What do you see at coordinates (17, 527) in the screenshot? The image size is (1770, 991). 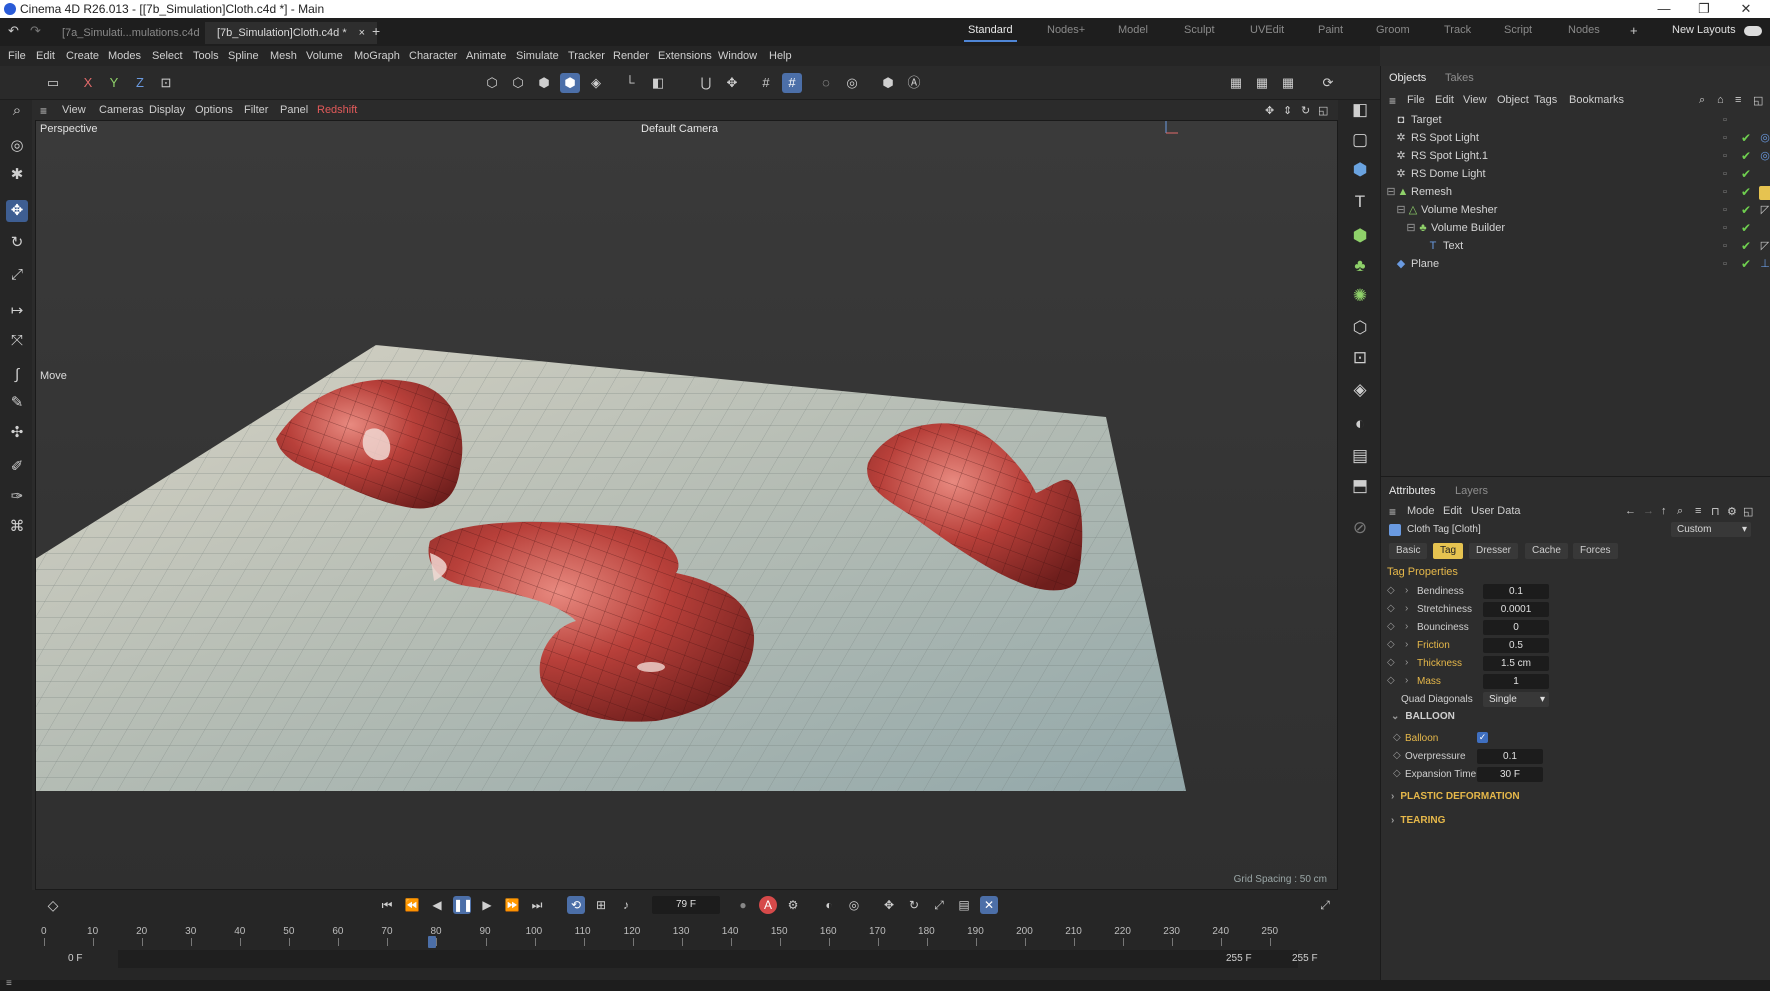 I see `extrude-tool-icon: ⌘` at bounding box center [17, 527].